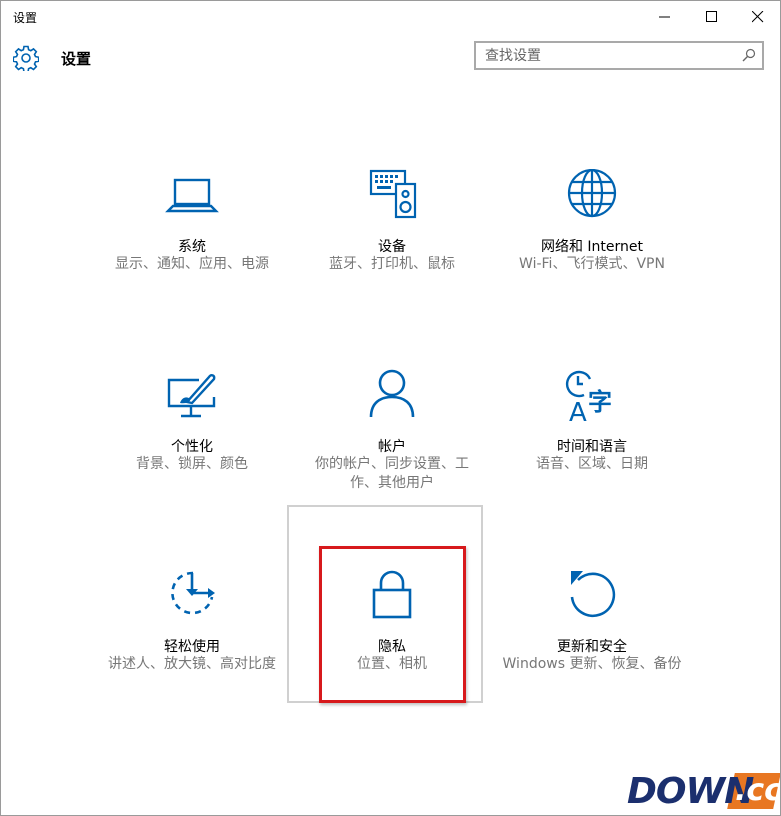  What do you see at coordinates (592, 664) in the screenshot?
I see `tile-description: Windows 更新、恢复、备份` at bounding box center [592, 664].